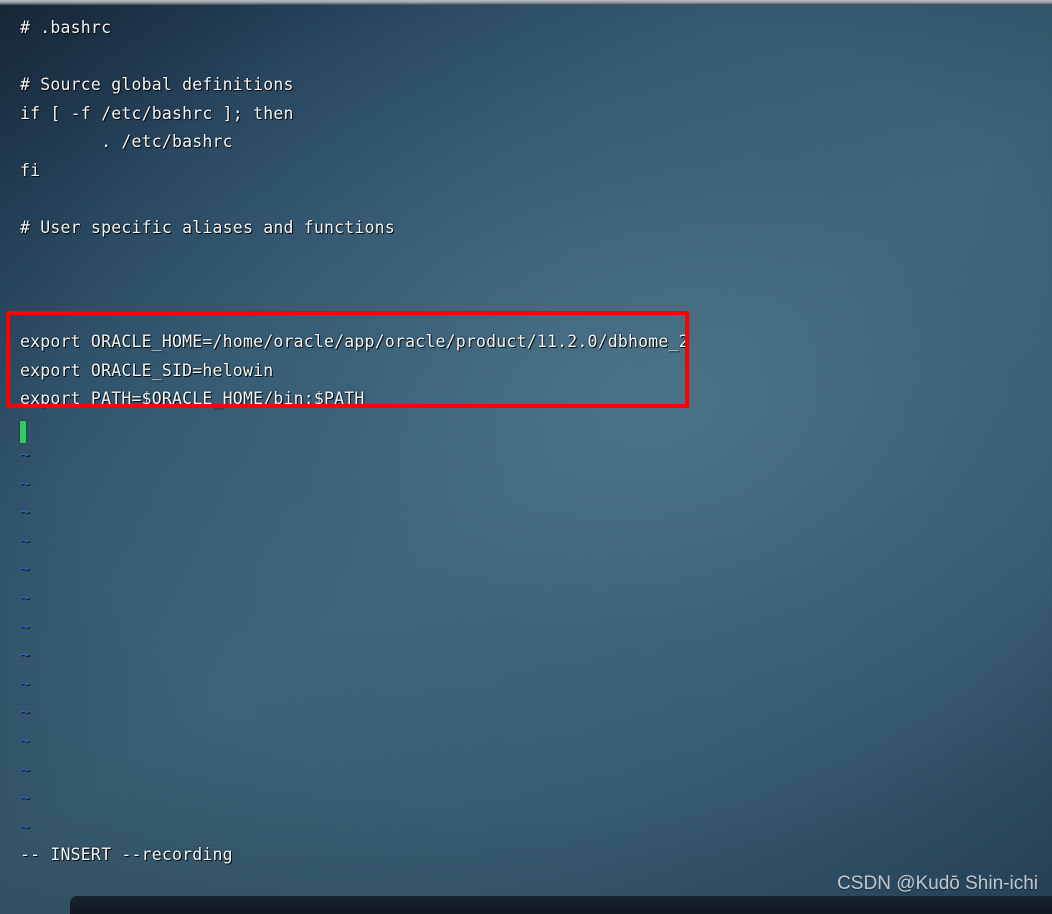  I want to click on bottom-panel-clipped-text, so click(425, 910).